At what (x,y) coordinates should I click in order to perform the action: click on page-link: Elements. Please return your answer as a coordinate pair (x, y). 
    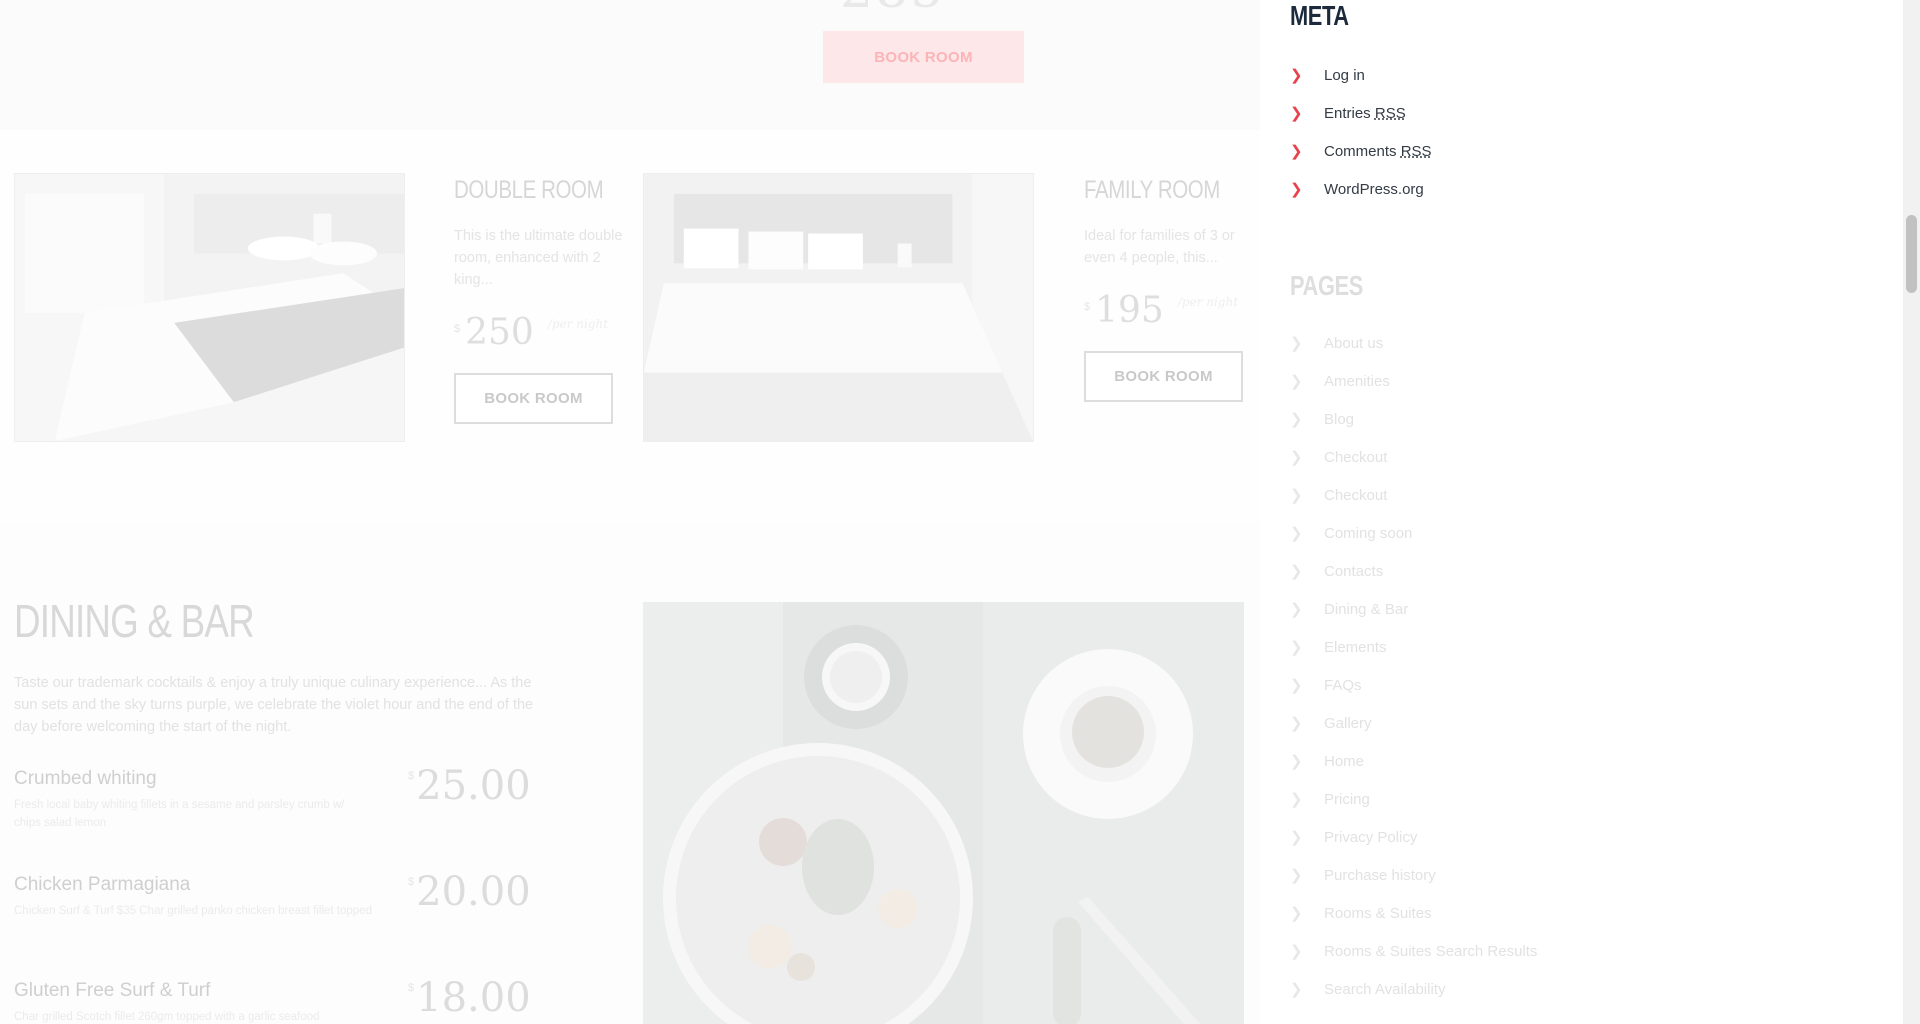
    Looking at the image, I should click on (1355, 647).